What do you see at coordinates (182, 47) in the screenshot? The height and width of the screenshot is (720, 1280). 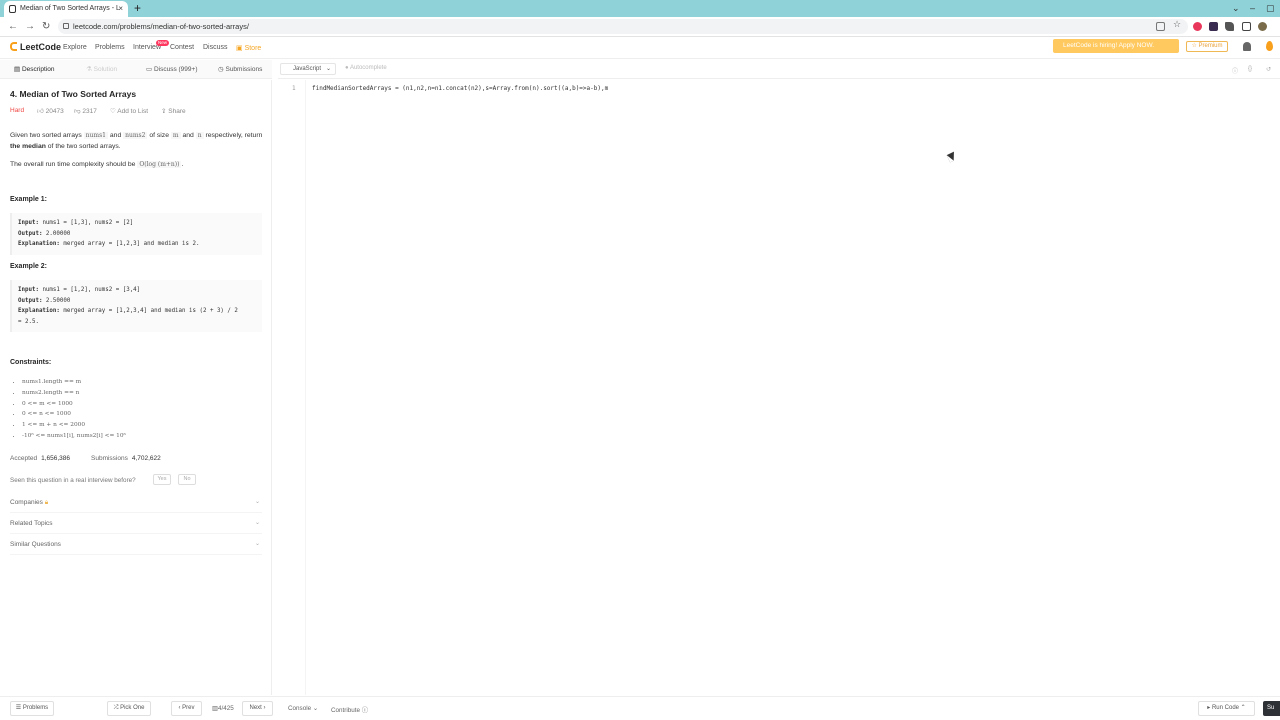 I see `nav-contest: Contest` at bounding box center [182, 47].